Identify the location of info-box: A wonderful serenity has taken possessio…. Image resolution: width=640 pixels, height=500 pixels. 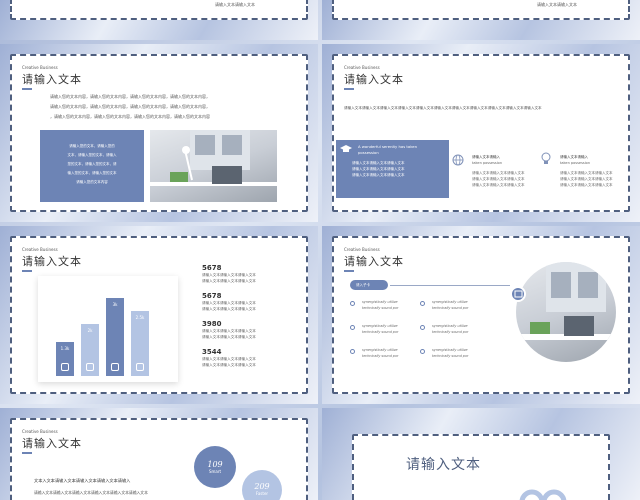
(392, 169).